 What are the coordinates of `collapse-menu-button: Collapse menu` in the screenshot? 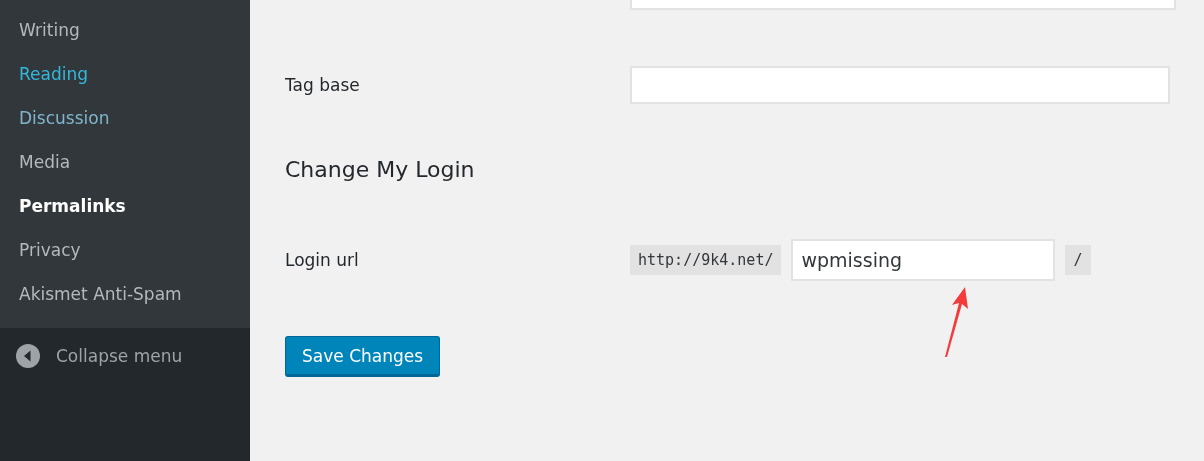 It's located at (125, 356).